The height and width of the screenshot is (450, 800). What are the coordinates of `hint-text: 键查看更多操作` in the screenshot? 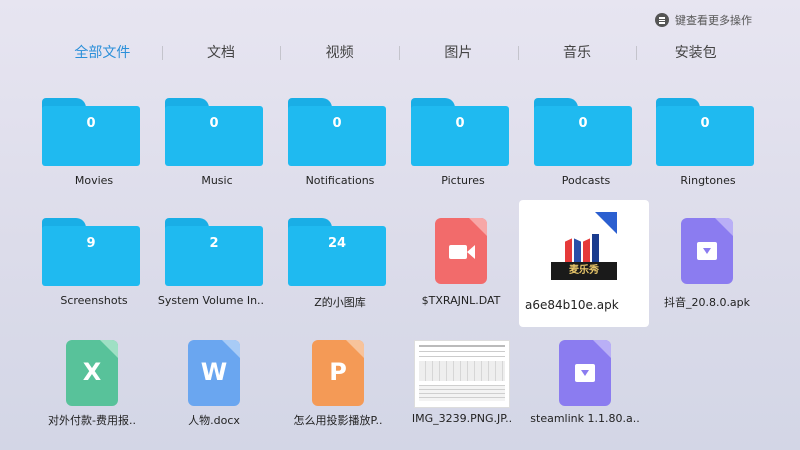 It's located at (713, 20).